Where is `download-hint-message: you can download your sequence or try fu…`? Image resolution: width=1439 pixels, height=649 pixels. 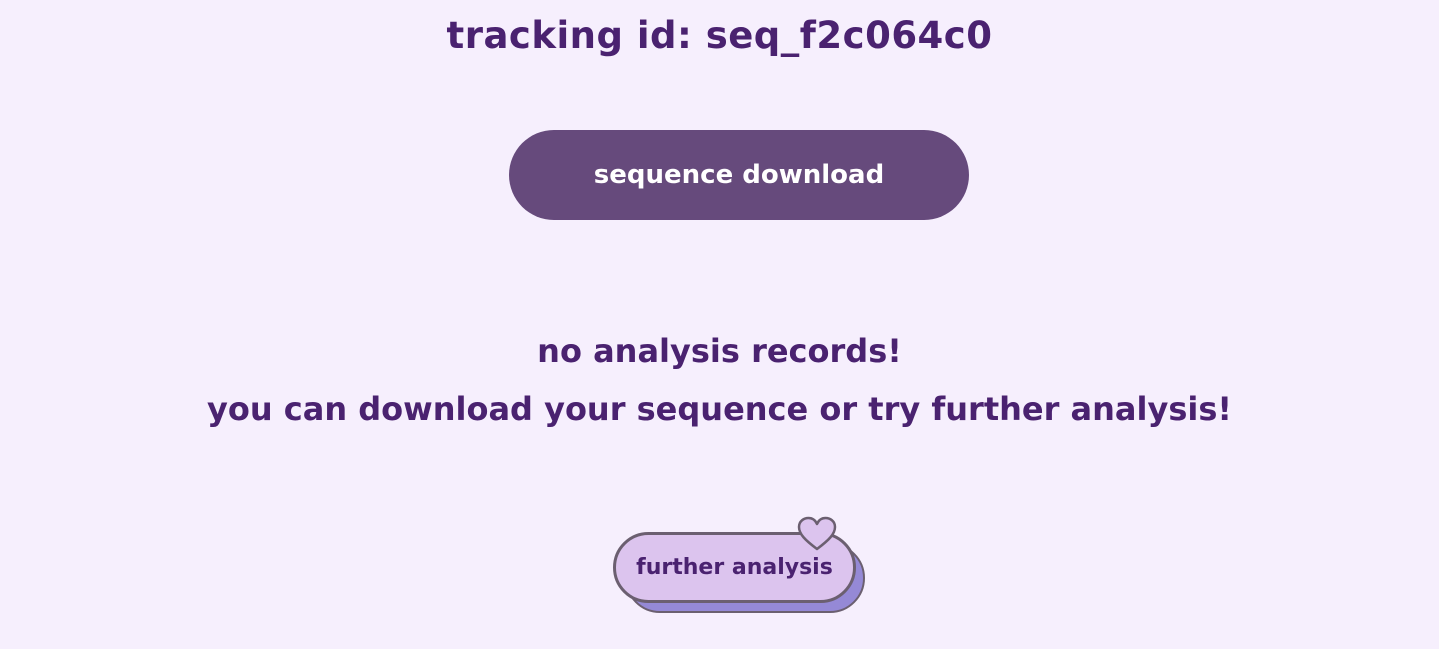 download-hint-message: you can download your sequence or try fu… is located at coordinates (719, 409).